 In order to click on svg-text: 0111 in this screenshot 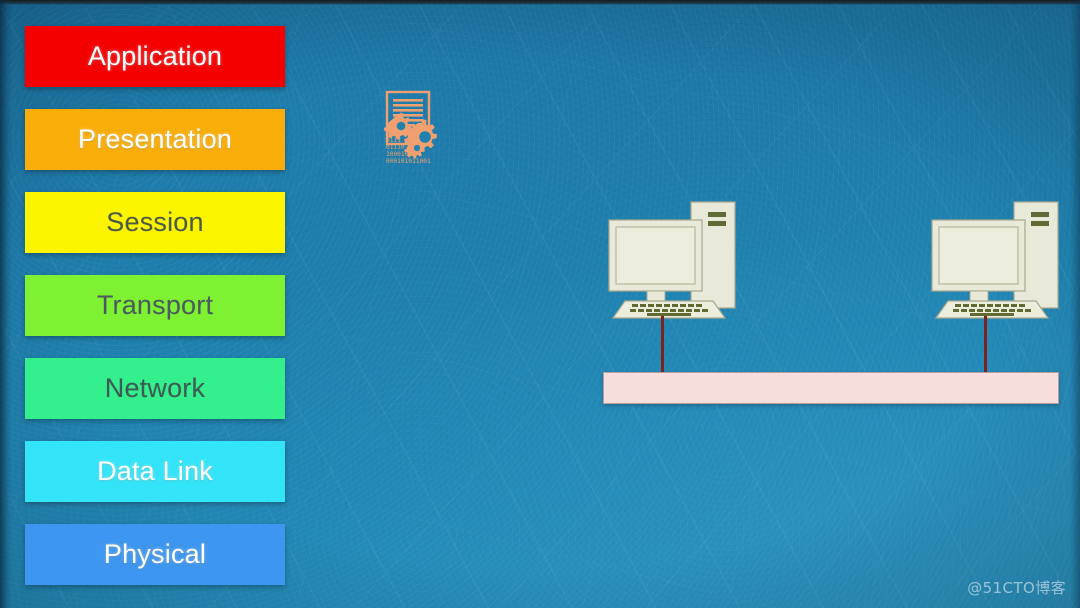, I will do `click(393, 140)`.